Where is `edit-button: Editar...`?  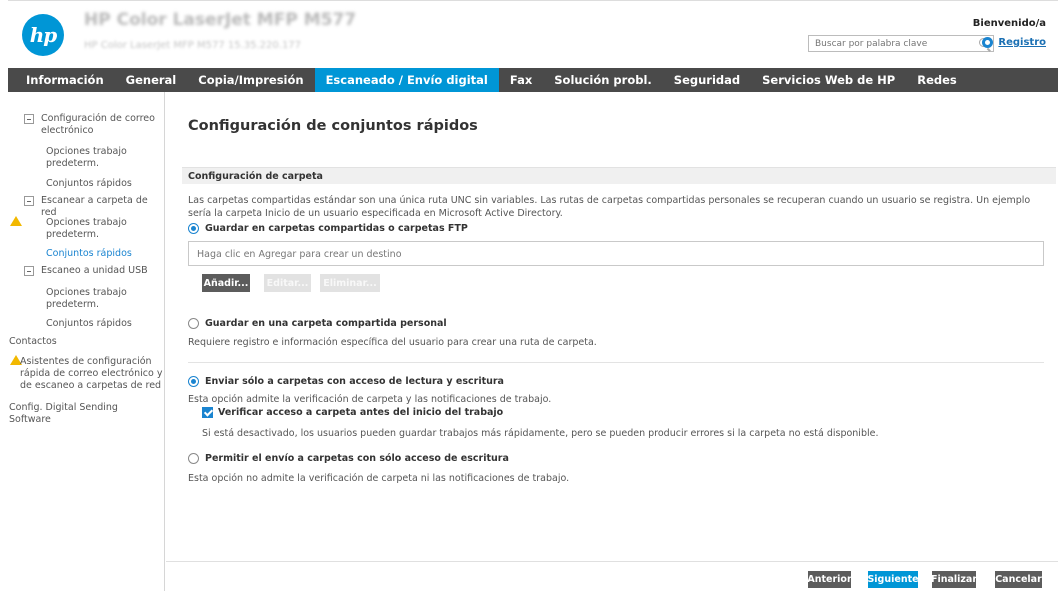 edit-button: Editar... is located at coordinates (287, 283).